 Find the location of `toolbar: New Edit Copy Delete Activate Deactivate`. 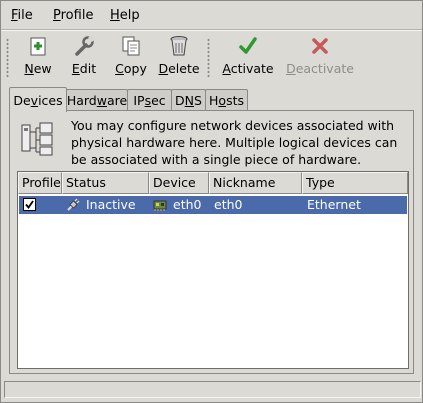

toolbar: New Edit Copy Delete Activate Deactivate is located at coordinates (211, 56).